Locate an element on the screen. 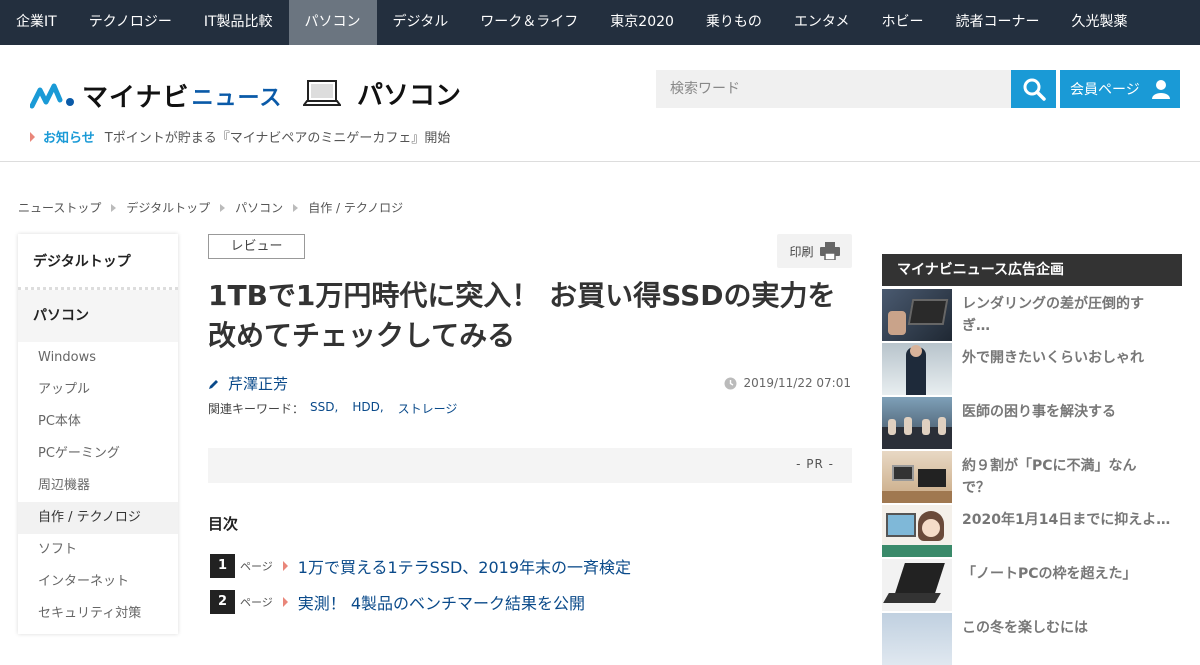  section-title: パソコン is located at coordinates (409, 96).